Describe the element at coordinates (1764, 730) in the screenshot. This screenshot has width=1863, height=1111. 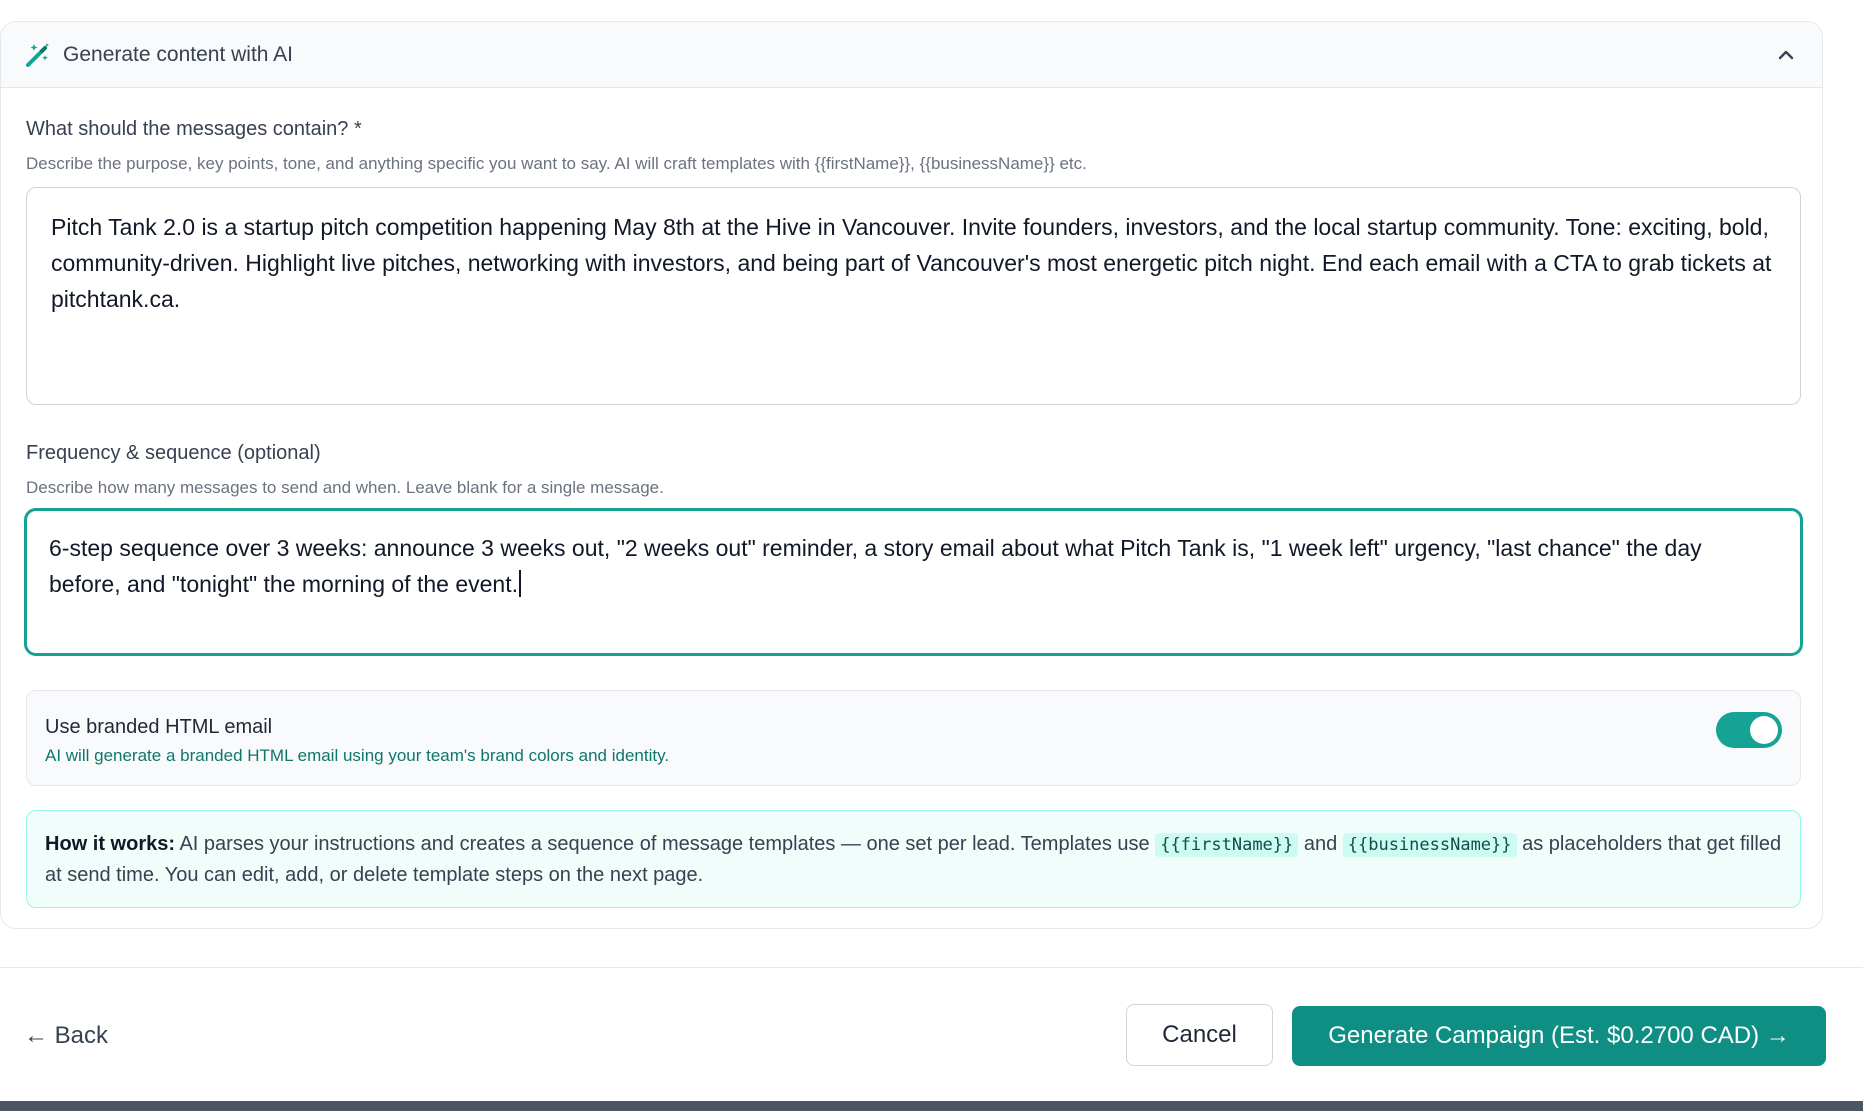
I see `toggle-knob` at that location.